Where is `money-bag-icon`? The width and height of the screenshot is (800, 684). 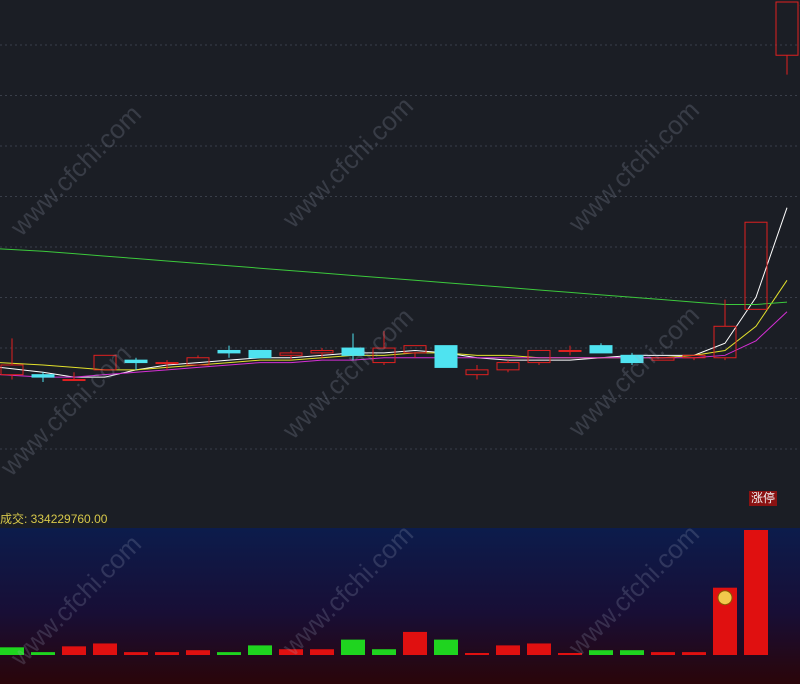
money-bag-icon is located at coordinates (725, 598).